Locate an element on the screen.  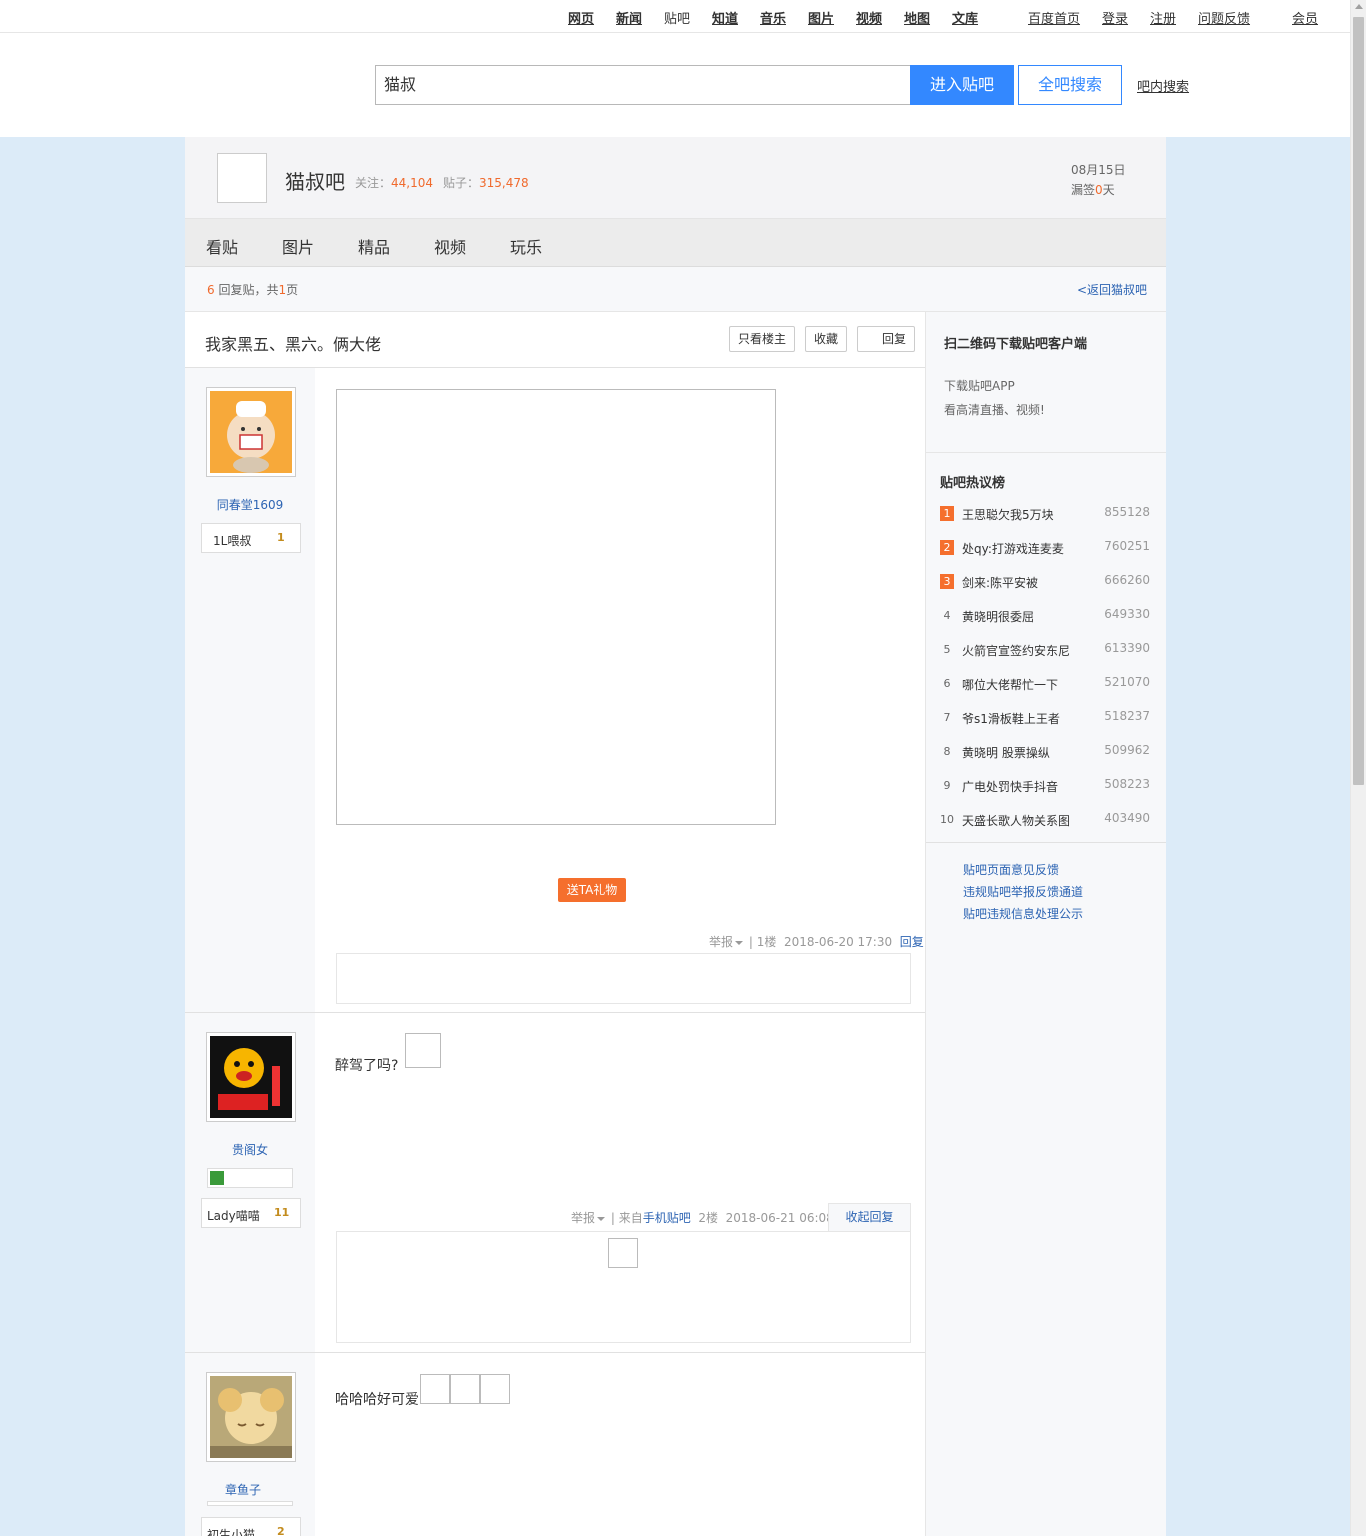
forum-logo is located at coordinates (242, 178).